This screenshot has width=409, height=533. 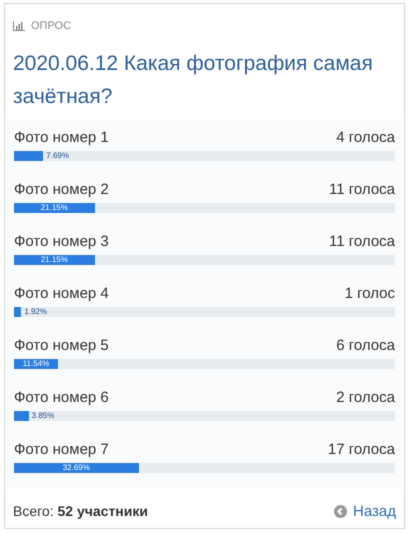 I want to click on percent-label: 32.69%, so click(x=76, y=467).